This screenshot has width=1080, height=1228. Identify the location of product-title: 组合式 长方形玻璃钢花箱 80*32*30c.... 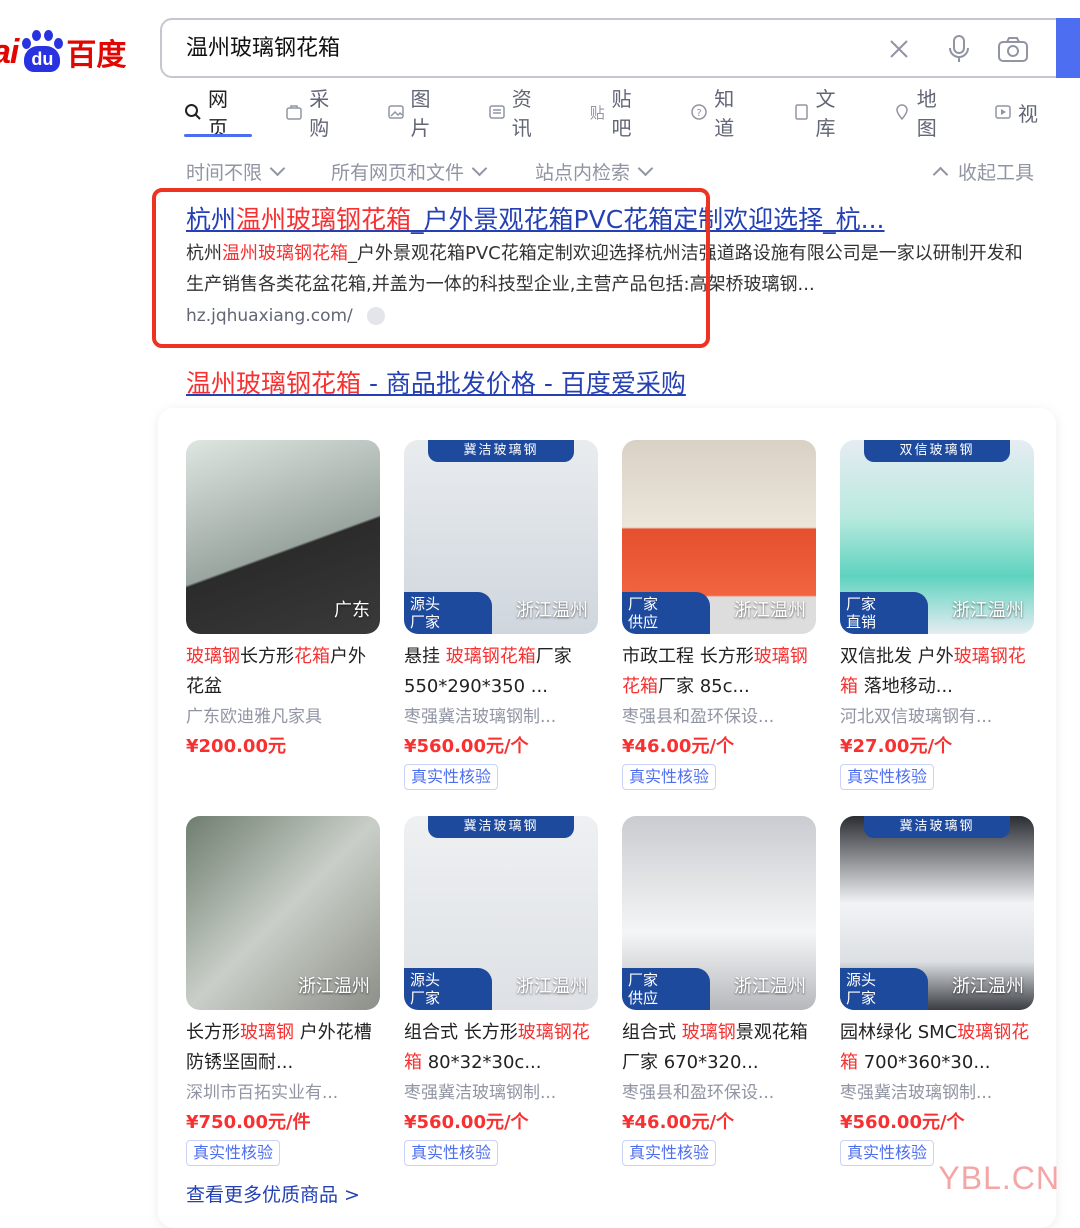
(501, 1048).